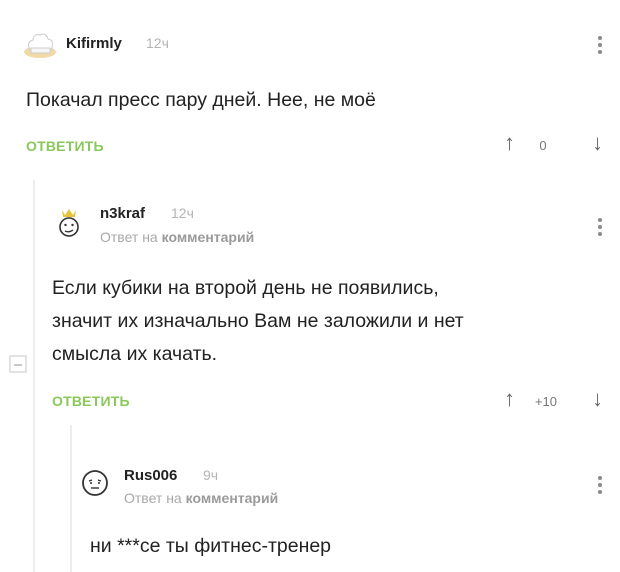 The image size is (620, 572). I want to click on comment-text: Покачал пресс пару дней. Нее, не моё, so click(201, 100).